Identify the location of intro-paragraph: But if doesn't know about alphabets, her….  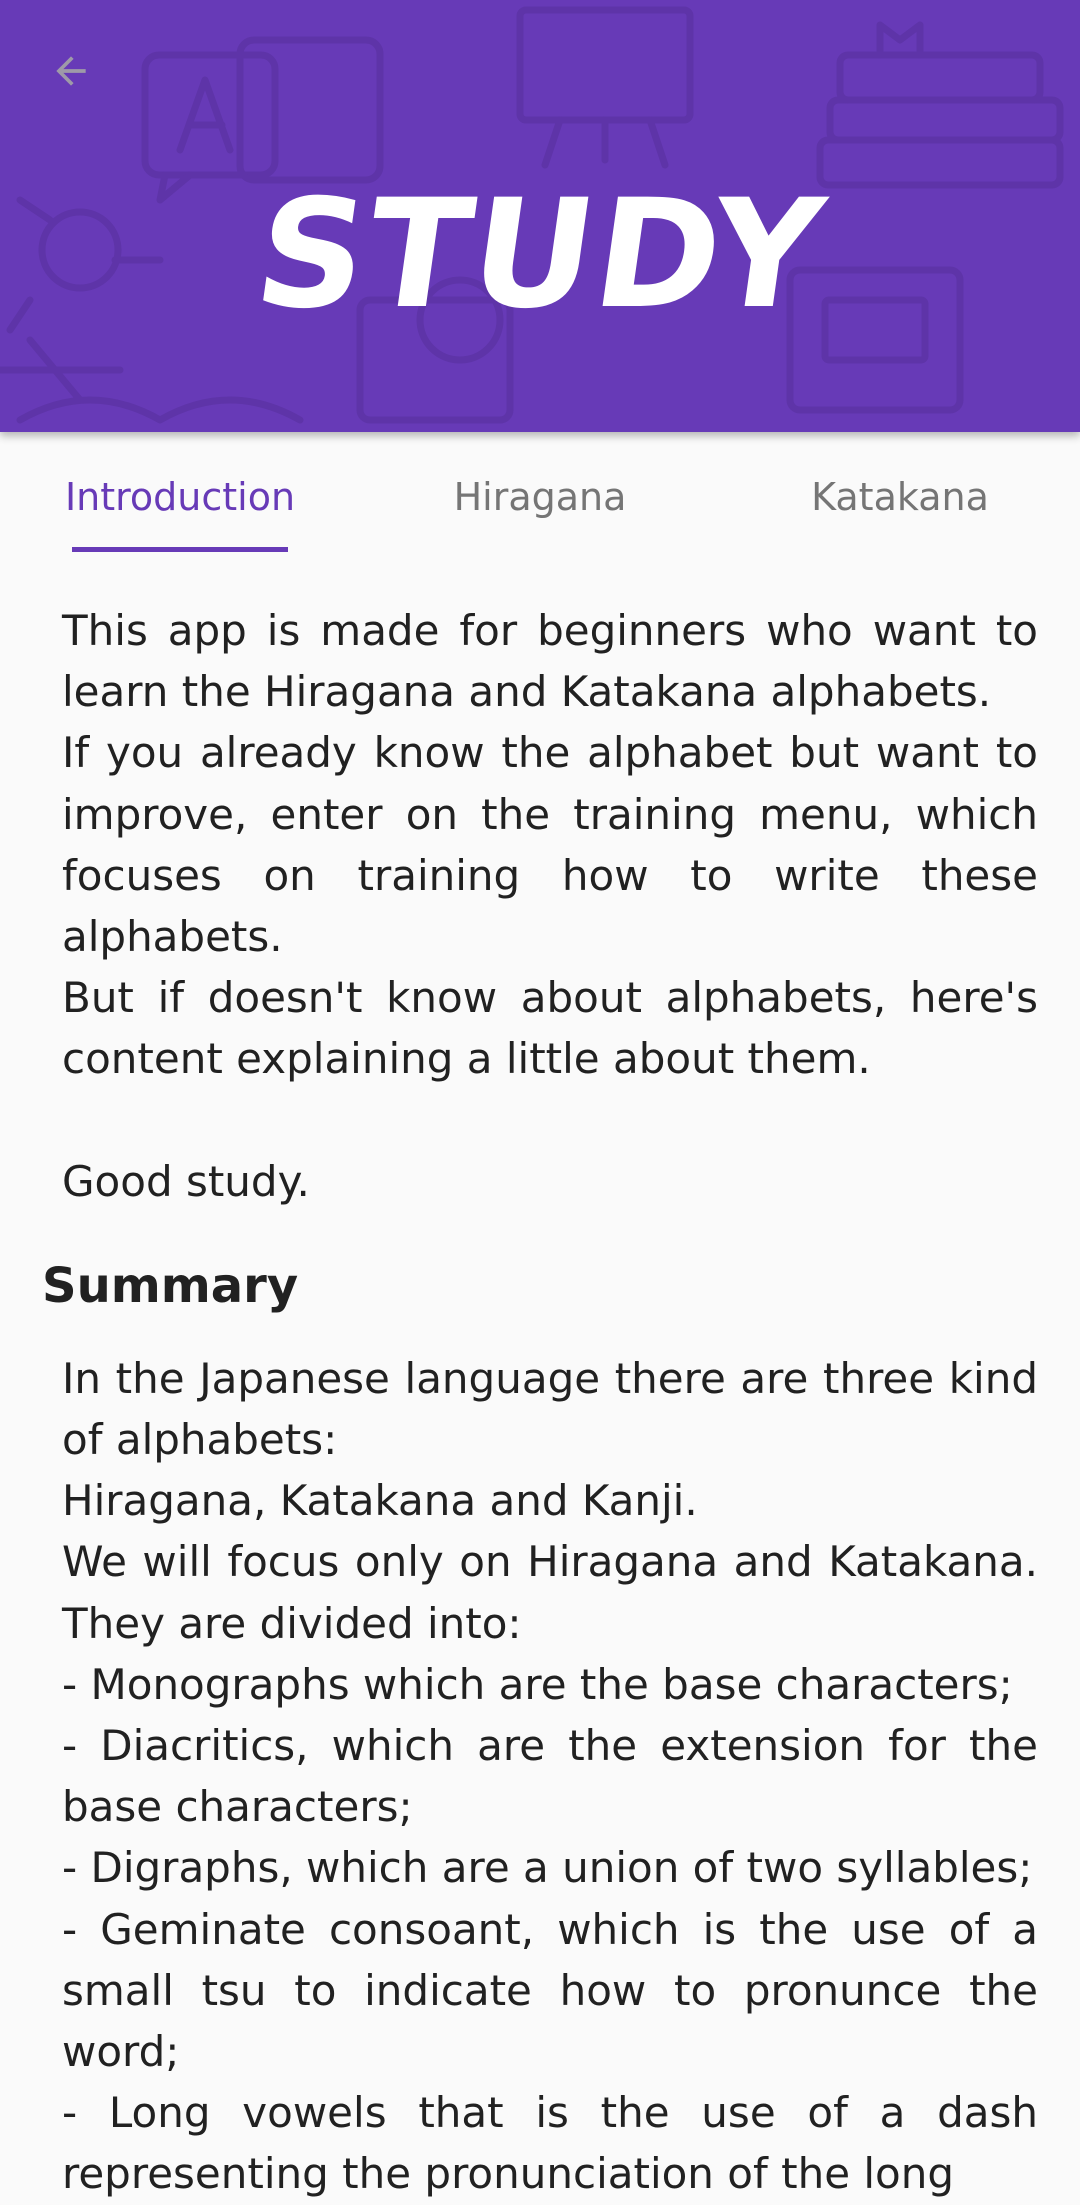
(550, 1028).